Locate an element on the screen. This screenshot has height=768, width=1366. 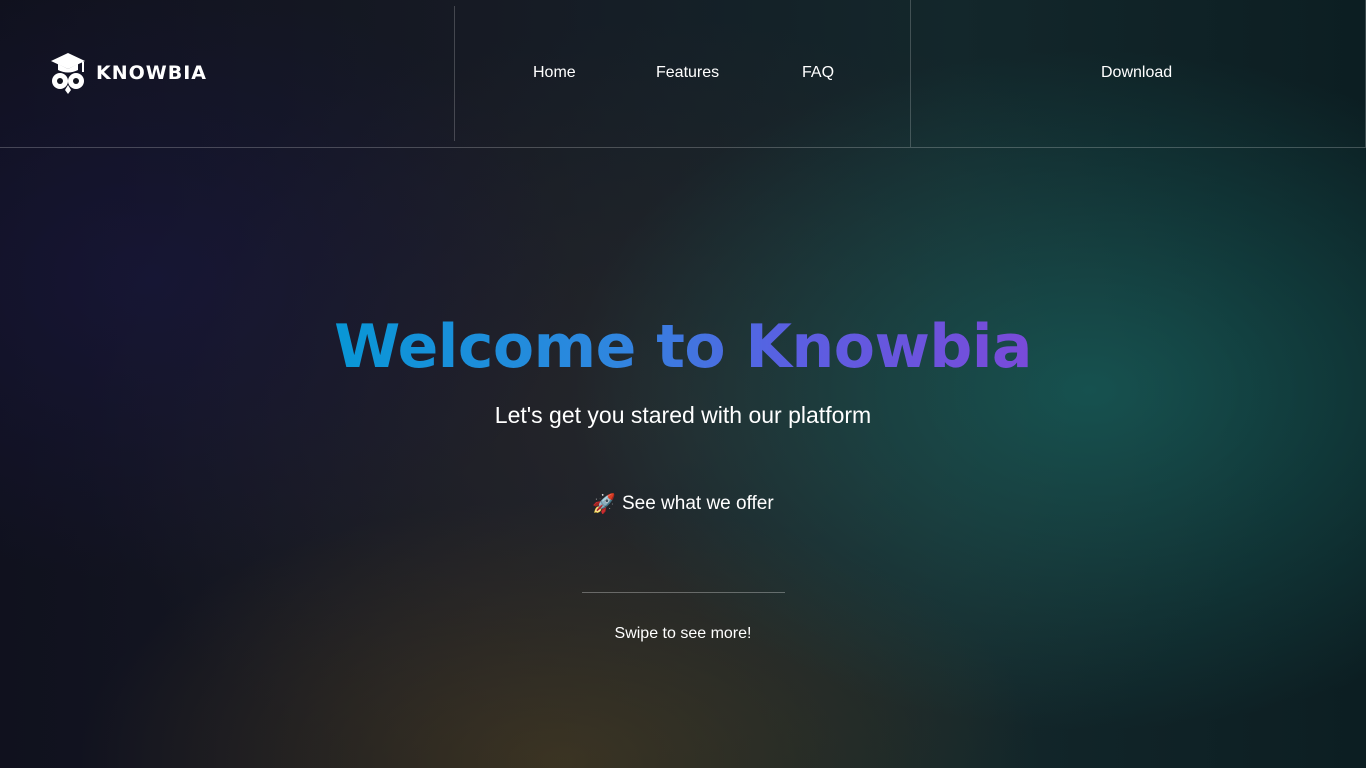
nav-faq-link: FAQ is located at coordinates (818, 73).